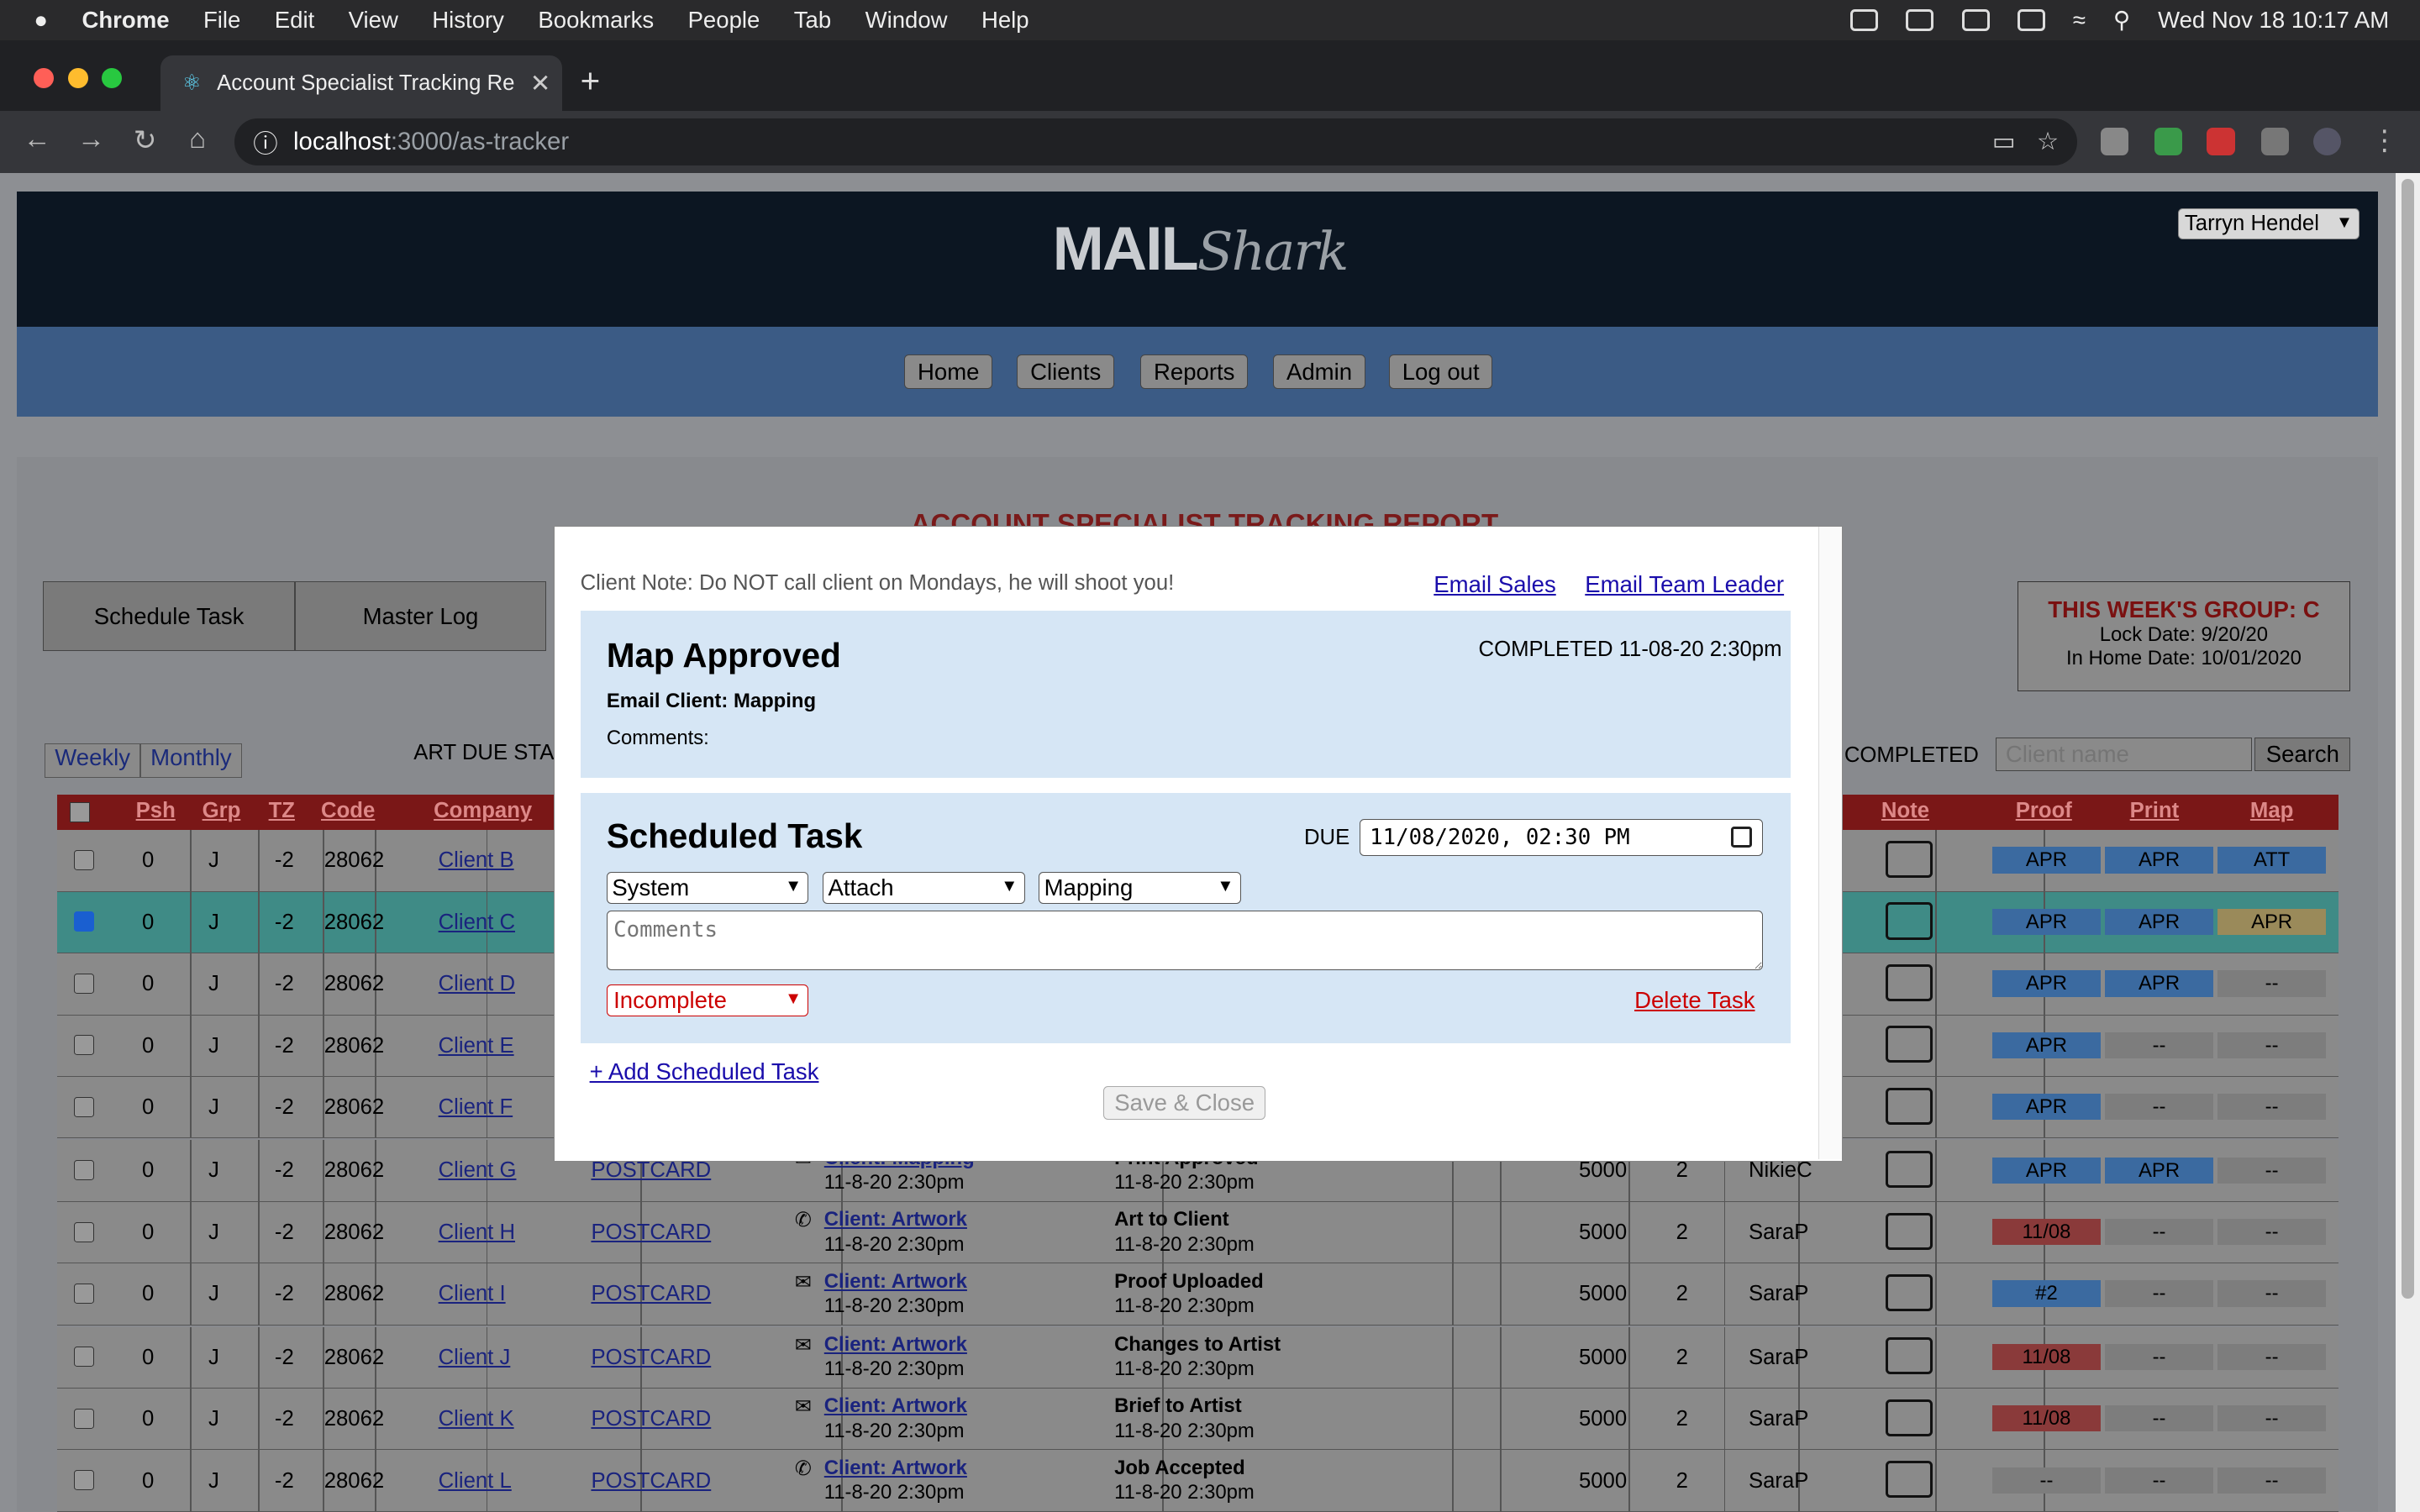 This screenshot has height=1512, width=2420. What do you see at coordinates (420, 616) in the screenshot?
I see `master-log-button: Master Log` at bounding box center [420, 616].